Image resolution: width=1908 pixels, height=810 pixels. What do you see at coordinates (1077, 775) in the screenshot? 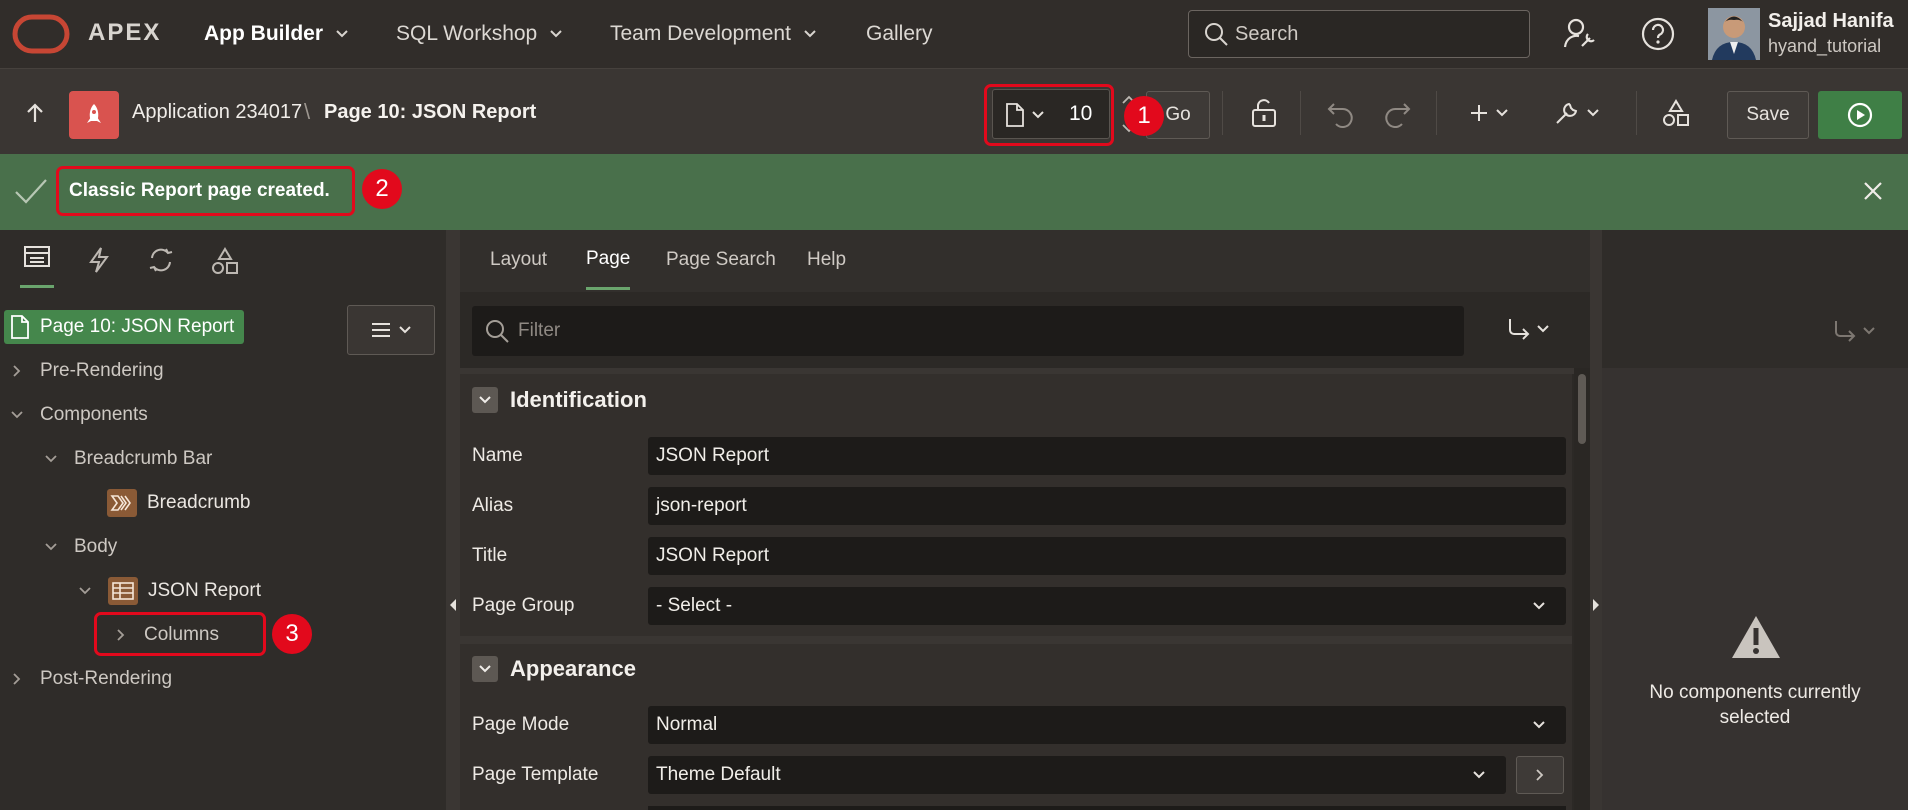
I see `page-template-select: Theme Default` at bounding box center [1077, 775].